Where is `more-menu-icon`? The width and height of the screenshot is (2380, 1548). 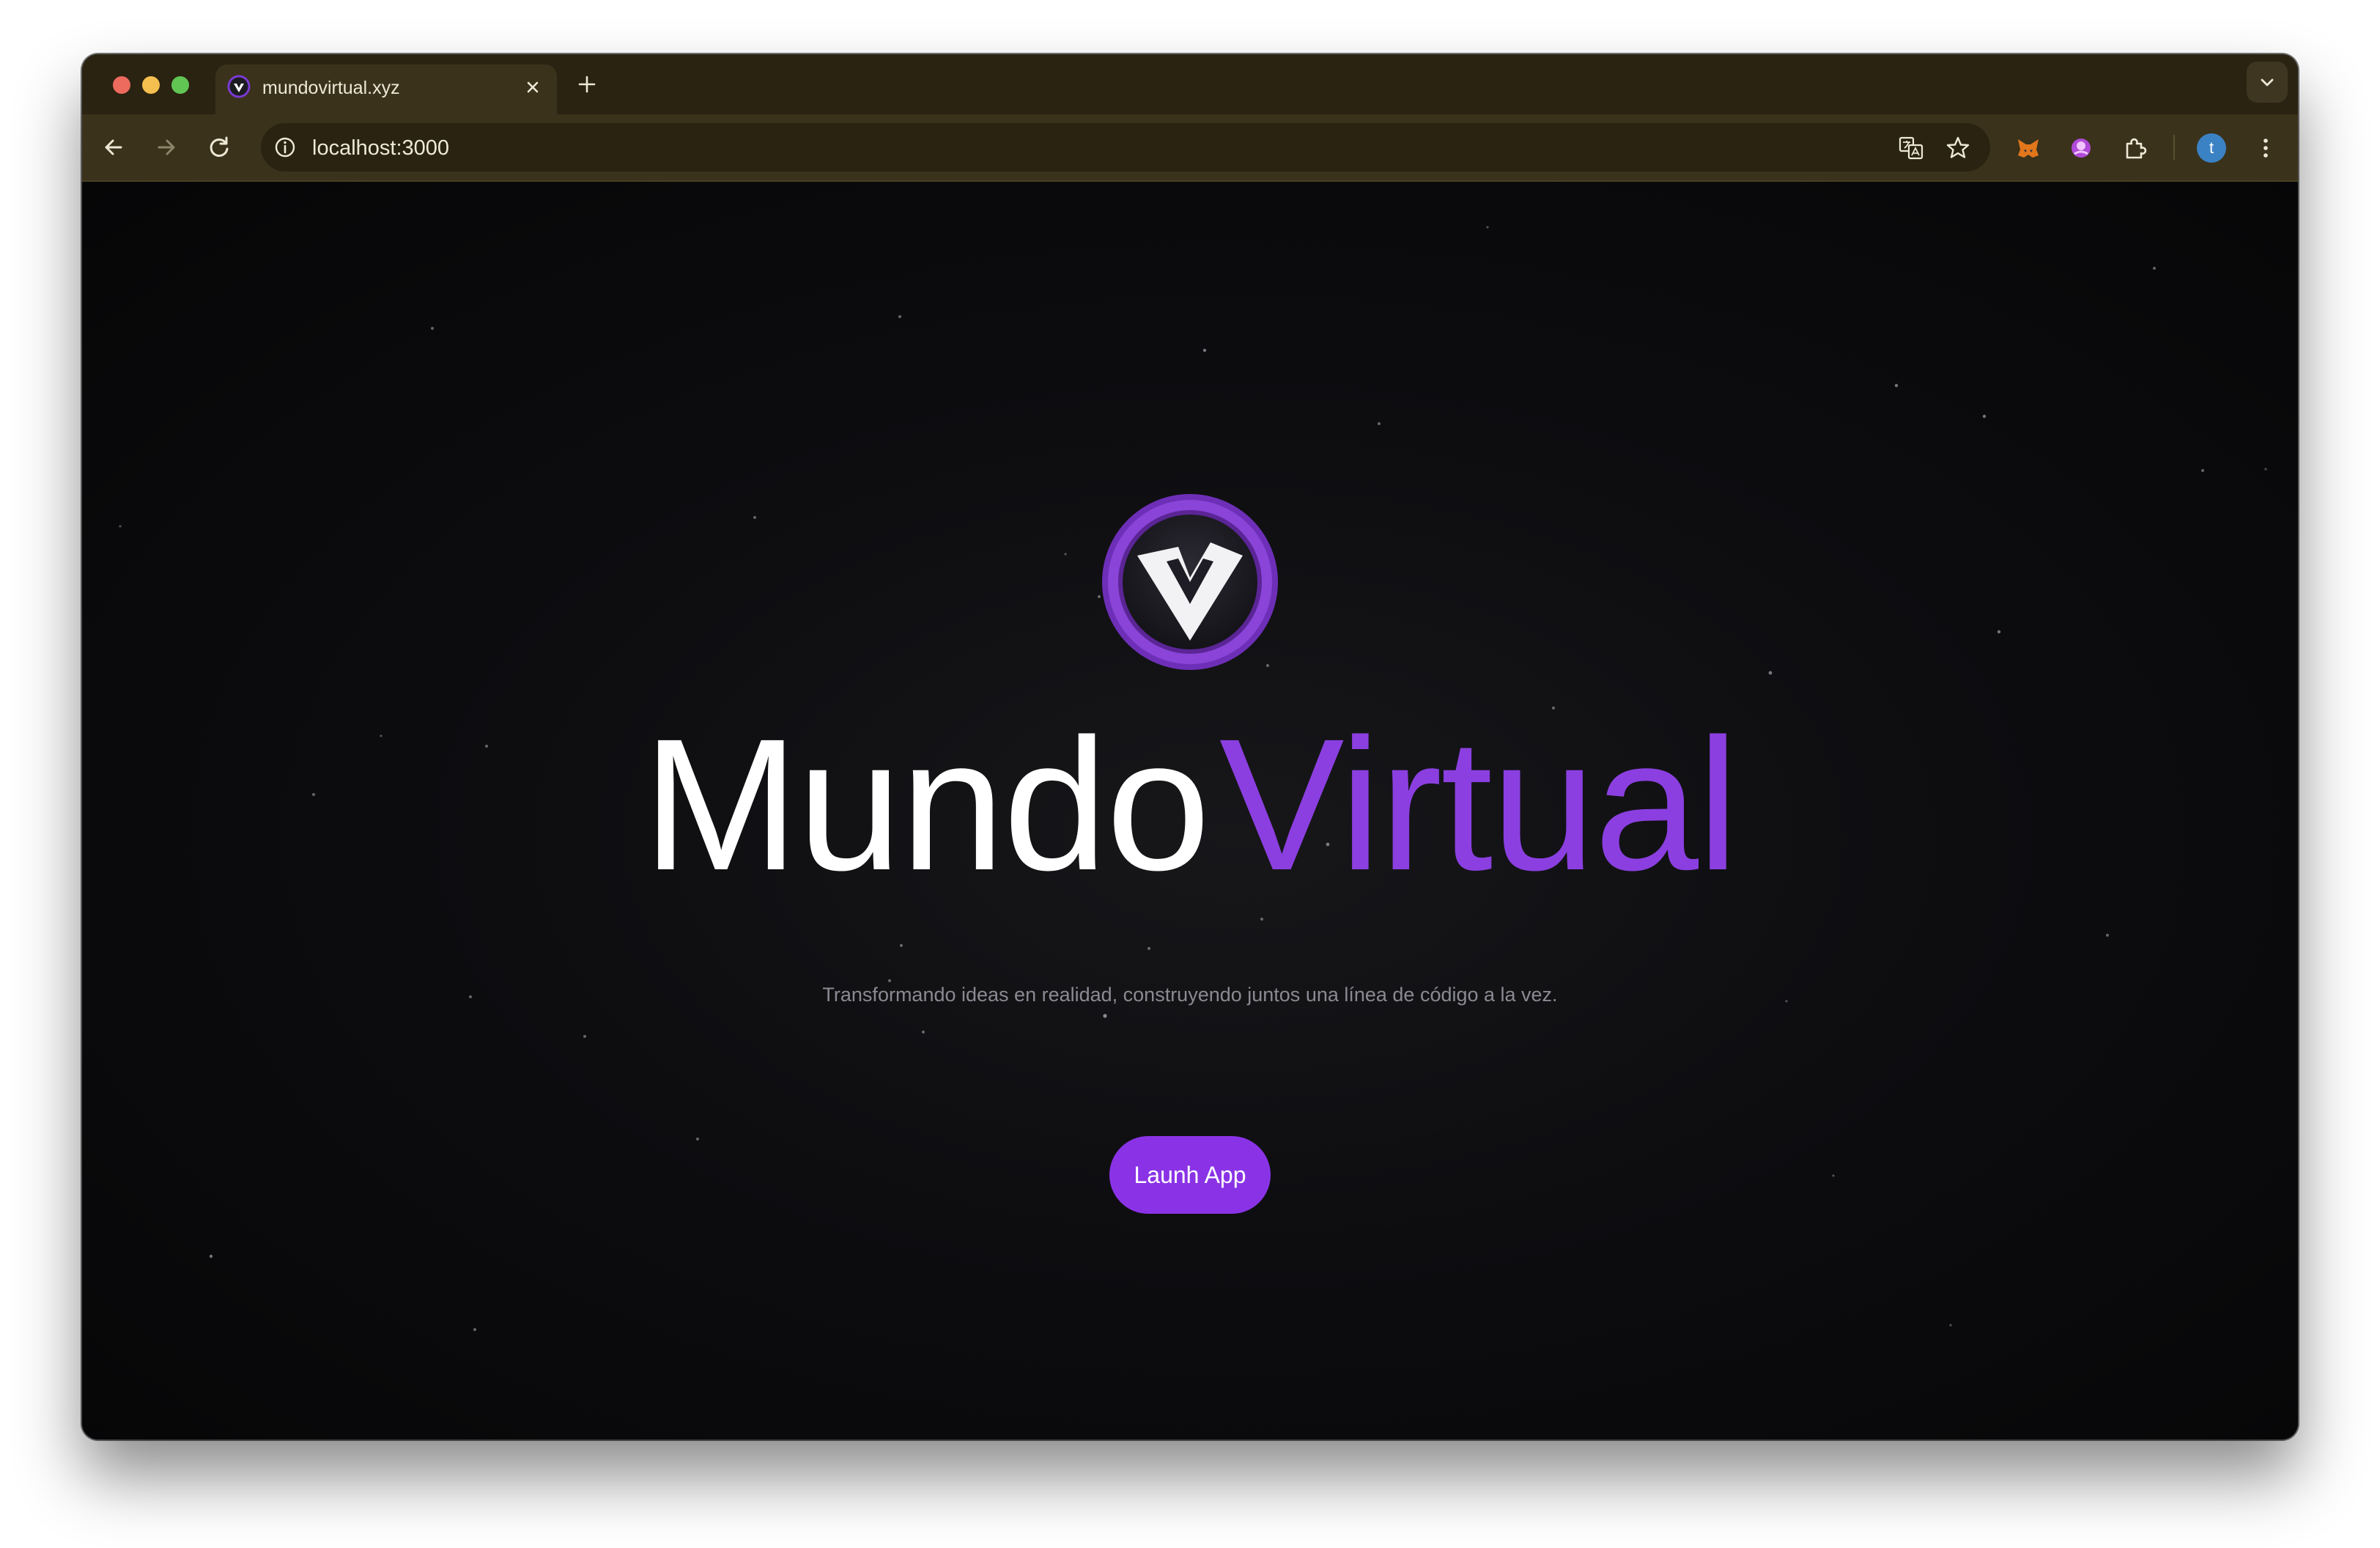 more-menu-icon is located at coordinates (2265, 148).